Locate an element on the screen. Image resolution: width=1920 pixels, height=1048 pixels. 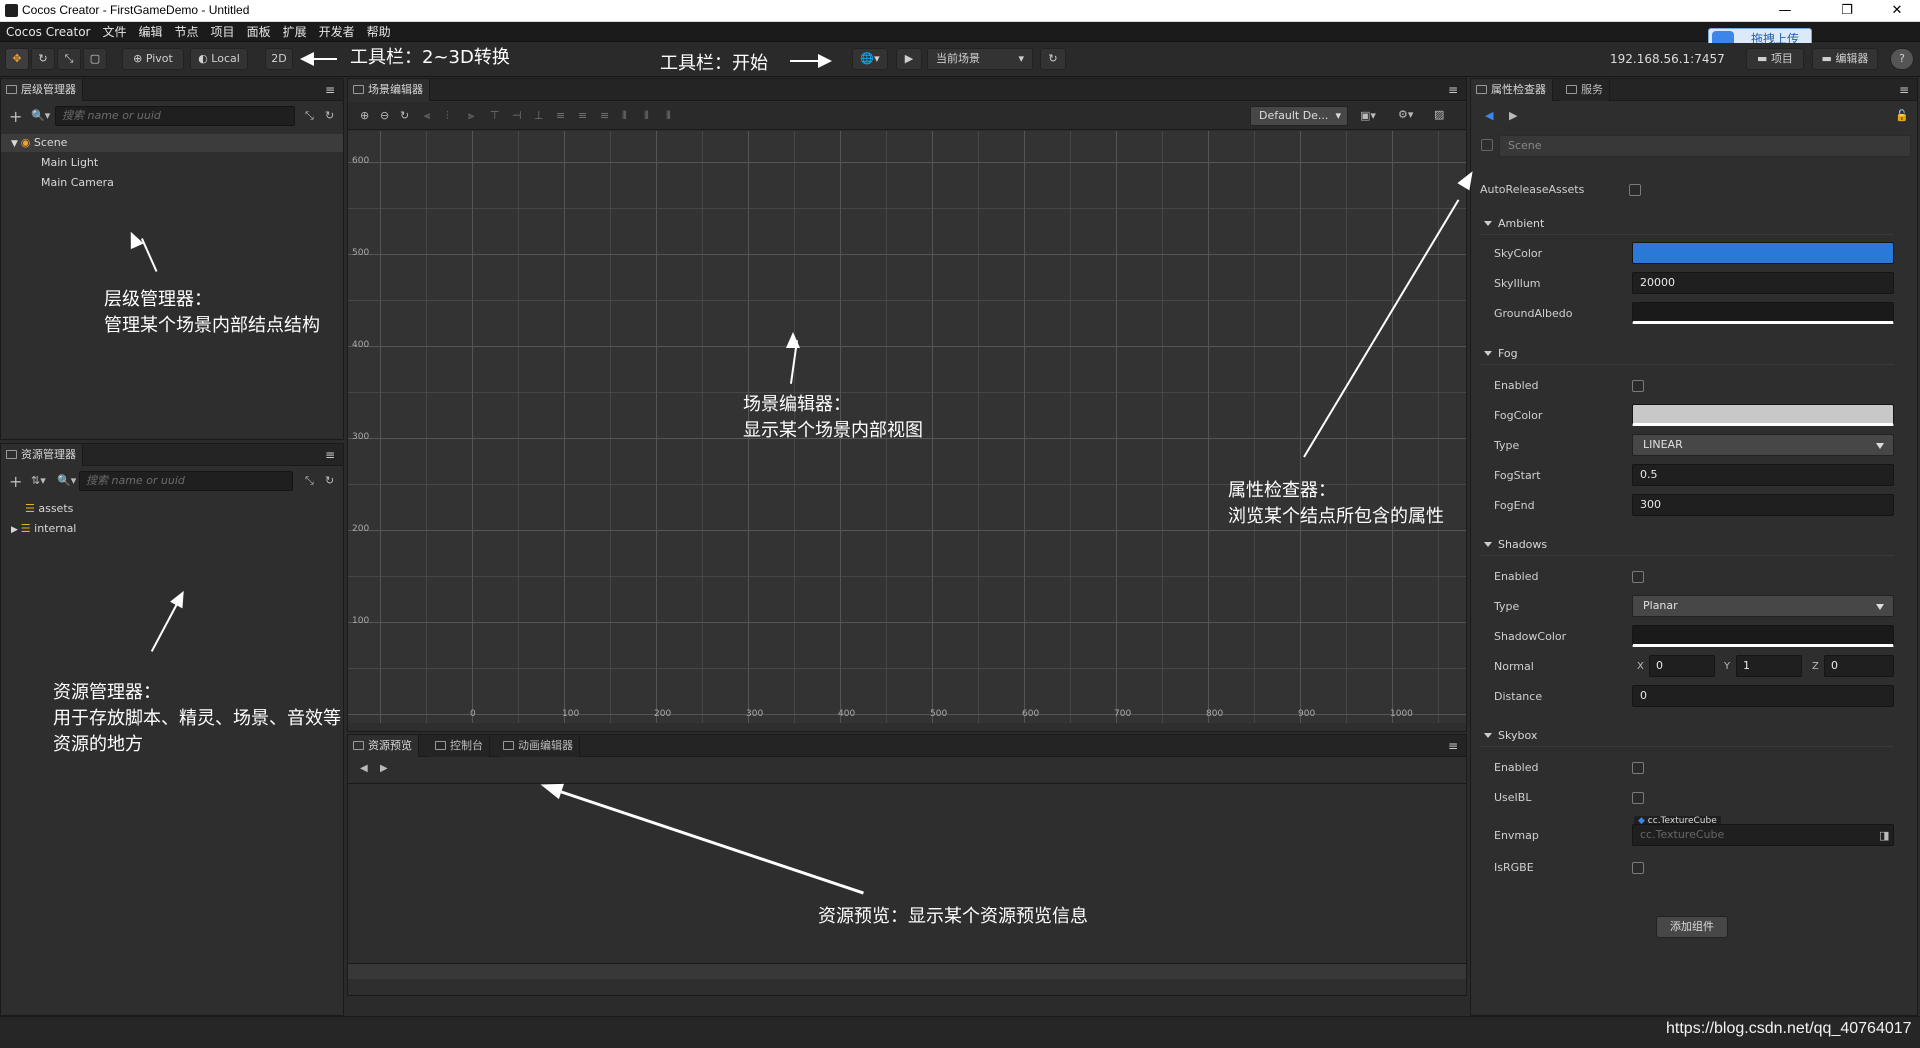
gizmo-settings-icon: ▣▾ is located at coordinates (1368, 115).